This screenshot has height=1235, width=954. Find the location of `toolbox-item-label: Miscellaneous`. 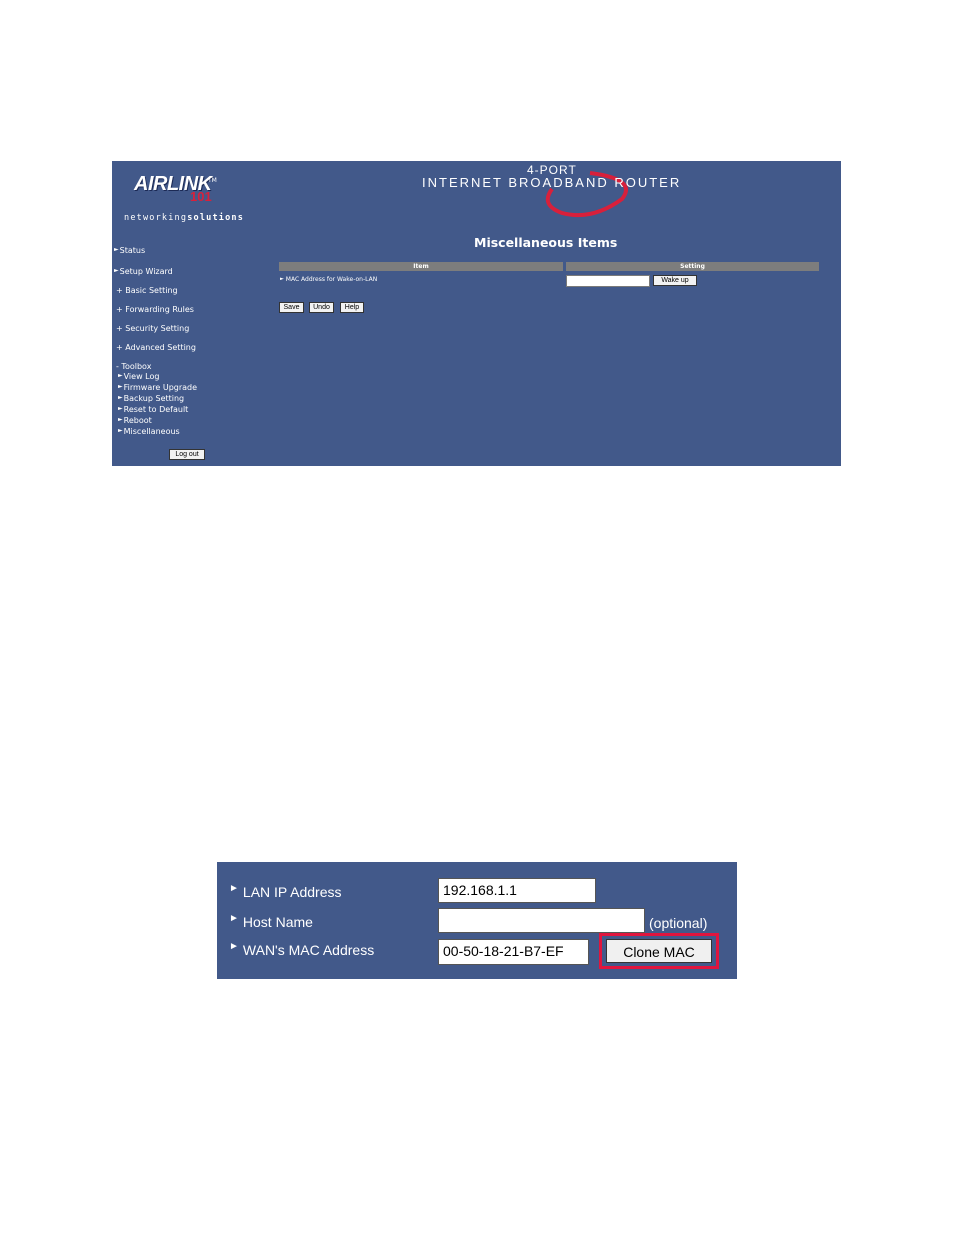

toolbox-item-label: Miscellaneous is located at coordinates (151, 431).